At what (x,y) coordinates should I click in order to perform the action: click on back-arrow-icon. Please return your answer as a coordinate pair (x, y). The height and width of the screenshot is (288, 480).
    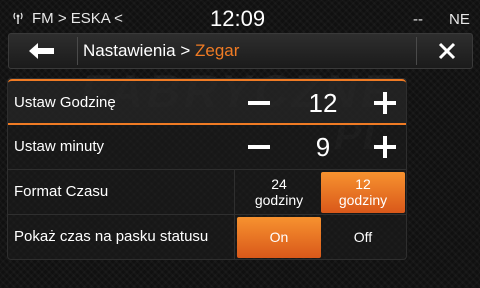
    Looking at the image, I should click on (41, 51).